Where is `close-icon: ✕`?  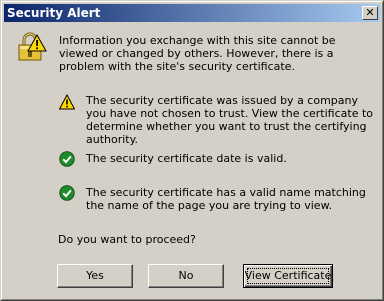 close-icon: ✕ is located at coordinates (370, 12).